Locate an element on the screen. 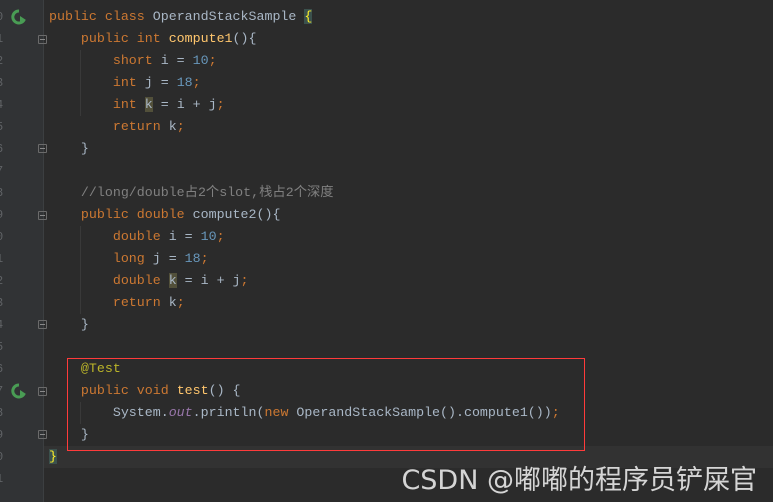 This screenshot has height=502, width=773. code-line: short i = 10; is located at coordinates (133, 61).